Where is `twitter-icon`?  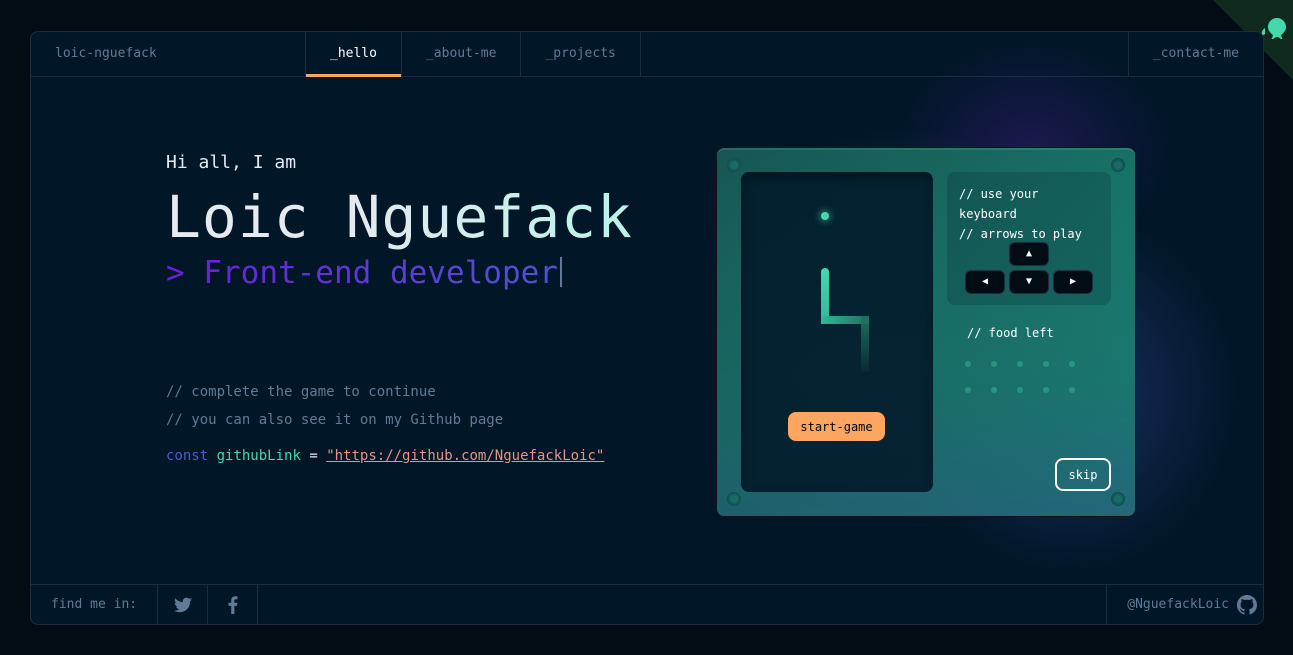 twitter-icon is located at coordinates (182, 604).